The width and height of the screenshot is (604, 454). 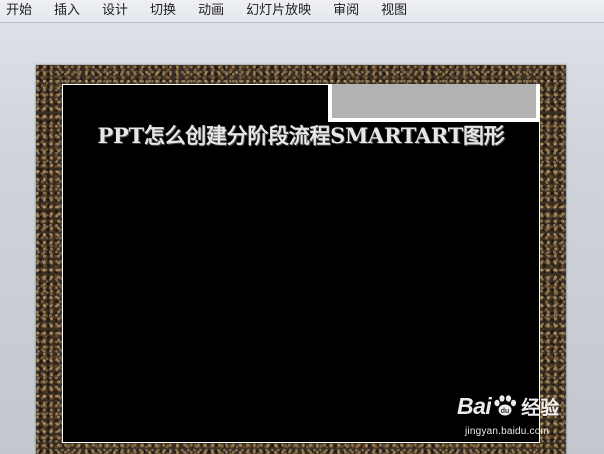 I want to click on slide-title: PPT怎么创建分阶段流程SMARTART图形, so click(x=301, y=135).